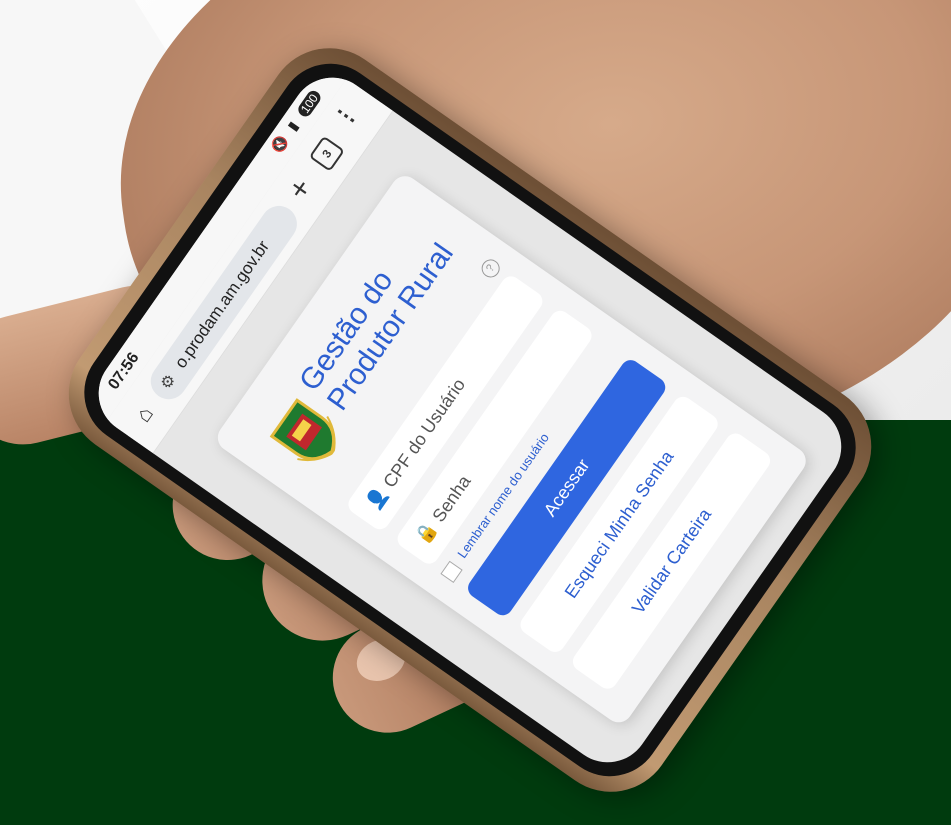 This screenshot has height=825, width=951. I want to click on lock-icon: 🔒, so click(426, 533).